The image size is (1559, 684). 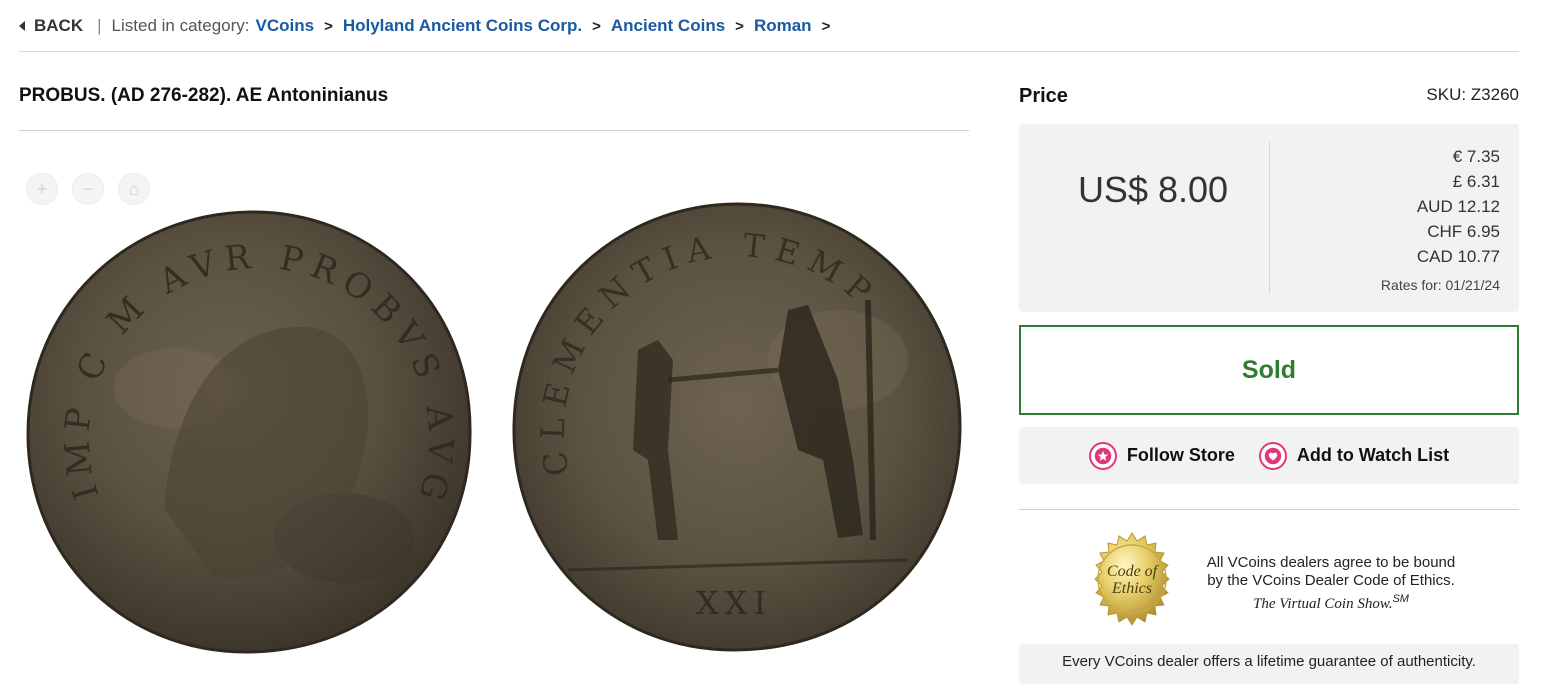 I want to click on header-divider, so click(x=769, y=51).